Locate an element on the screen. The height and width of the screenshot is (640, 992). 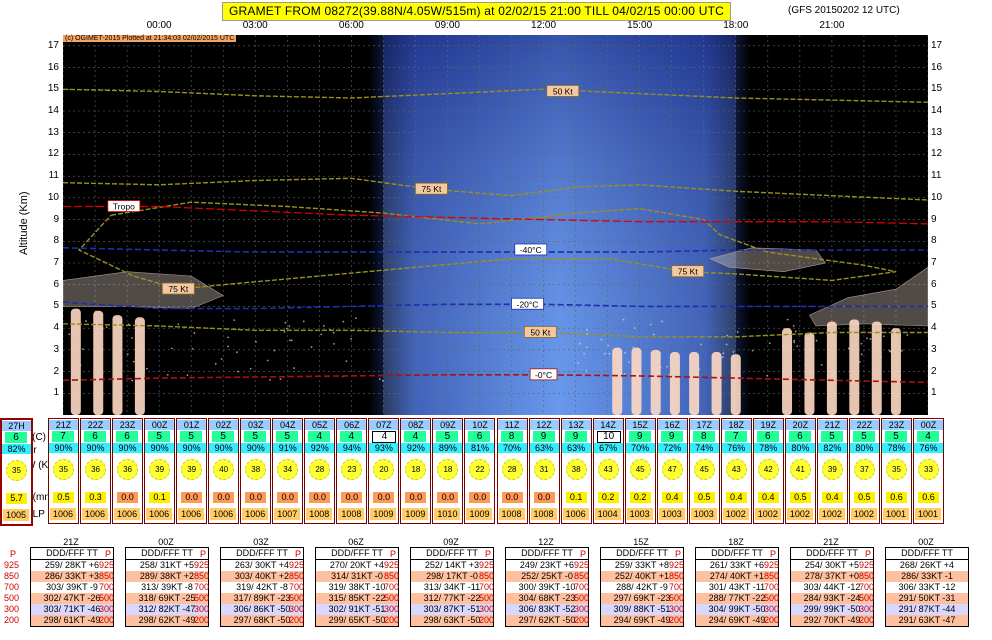
wind-speed-value: 33 is located at coordinates (928, 469).